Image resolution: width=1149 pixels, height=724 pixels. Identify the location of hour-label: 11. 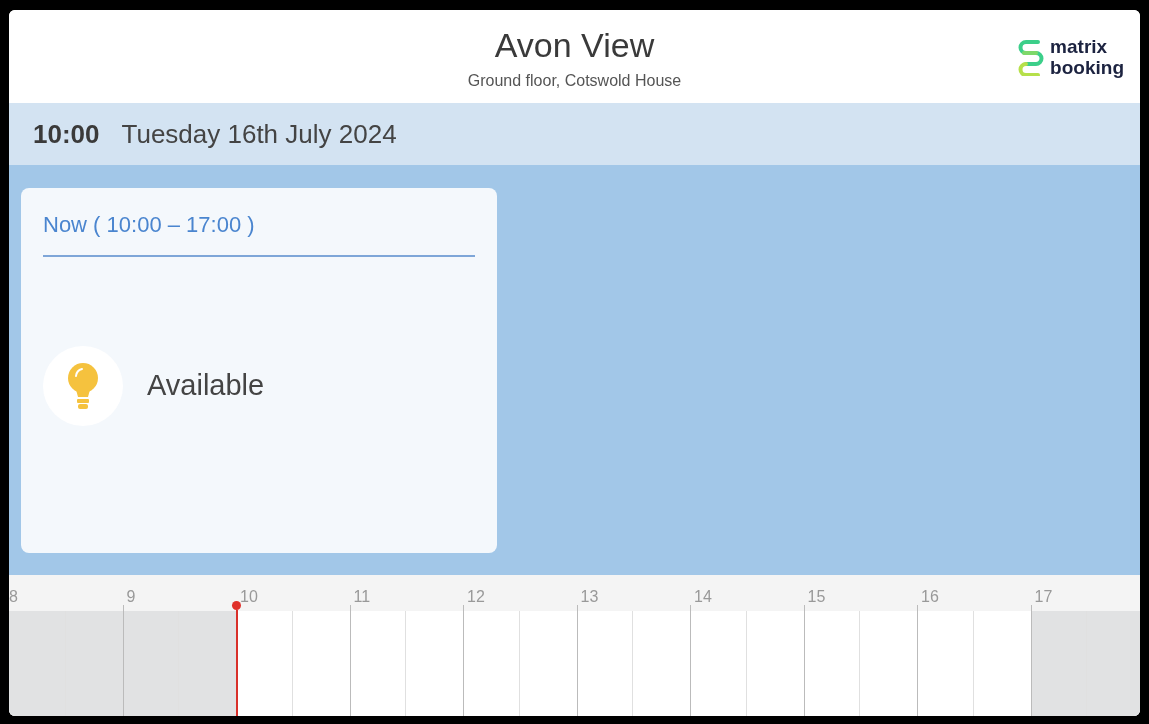
(362, 597).